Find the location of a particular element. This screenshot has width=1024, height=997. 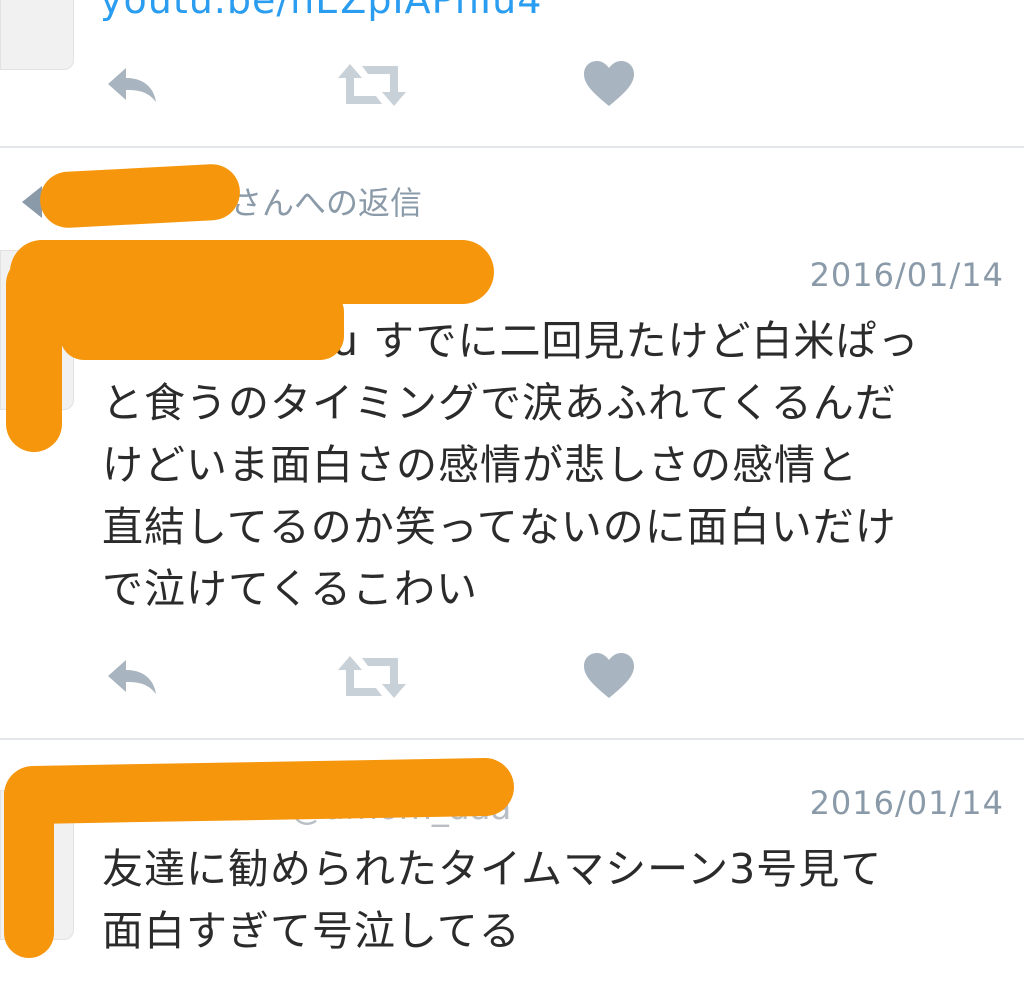

tweet-link: youtu.be/nEZpIAPnIu4 is located at coordinates (321, 11).